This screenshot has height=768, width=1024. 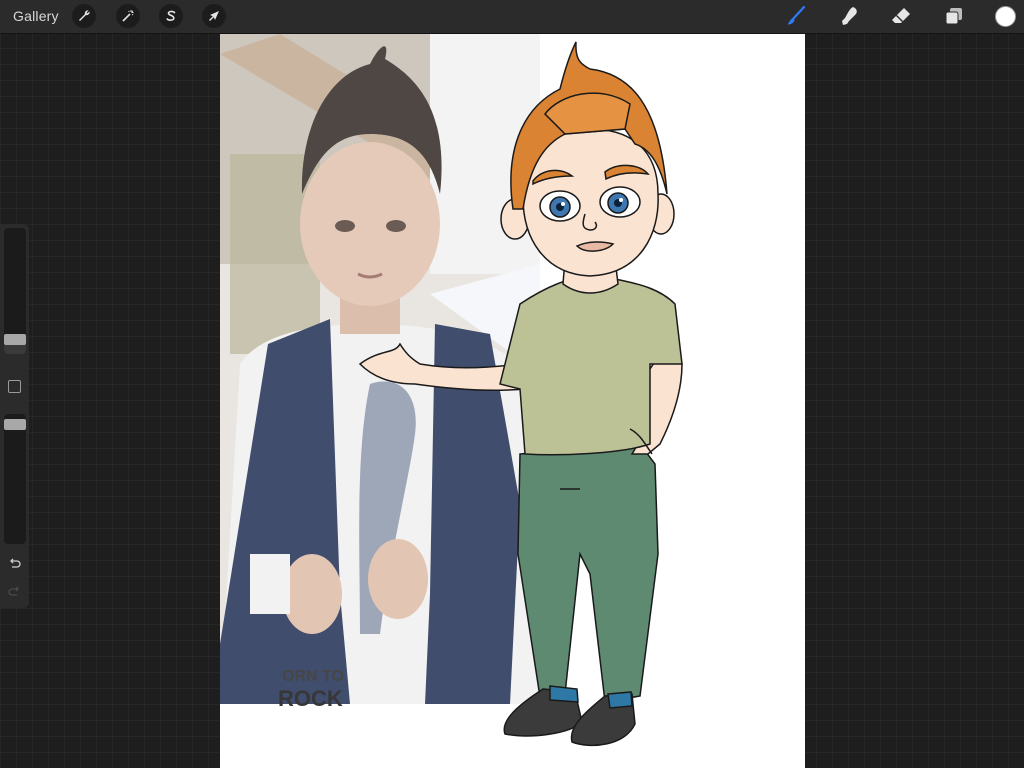 I want to click on undo-icon, so click(x=15, y=563).